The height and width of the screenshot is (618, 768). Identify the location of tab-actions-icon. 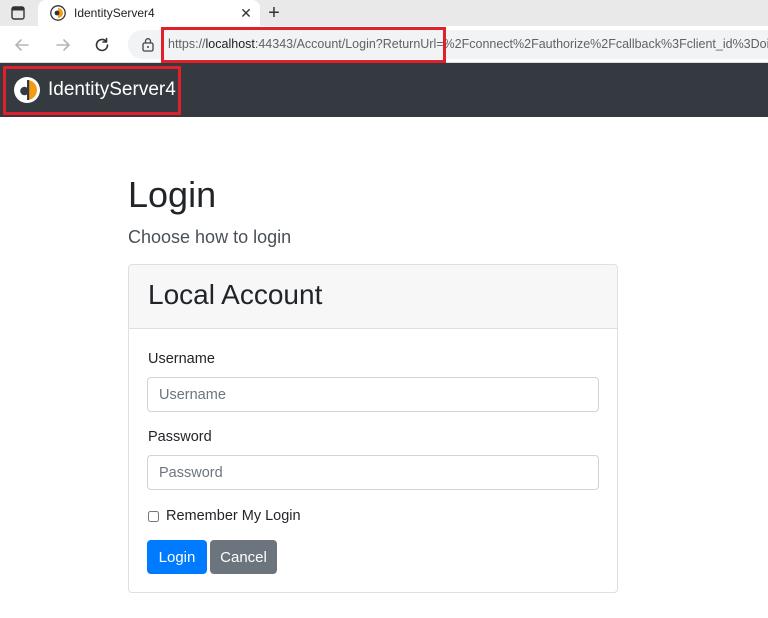
(18, 13).